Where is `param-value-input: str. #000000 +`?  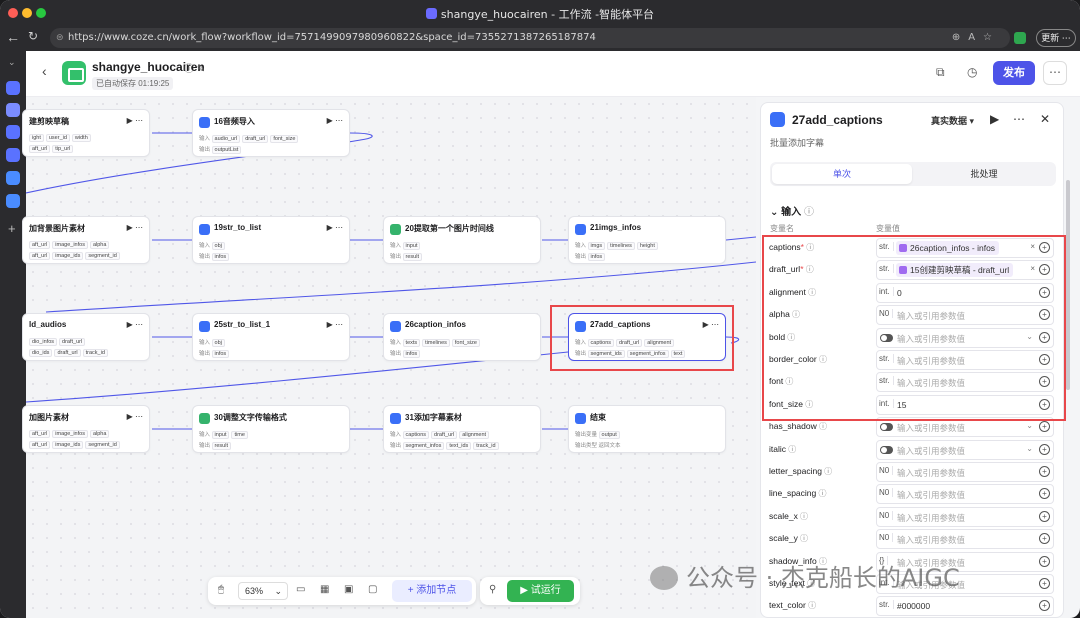
param-value-input: str. #000000 + is located at coordinates (965, 606).